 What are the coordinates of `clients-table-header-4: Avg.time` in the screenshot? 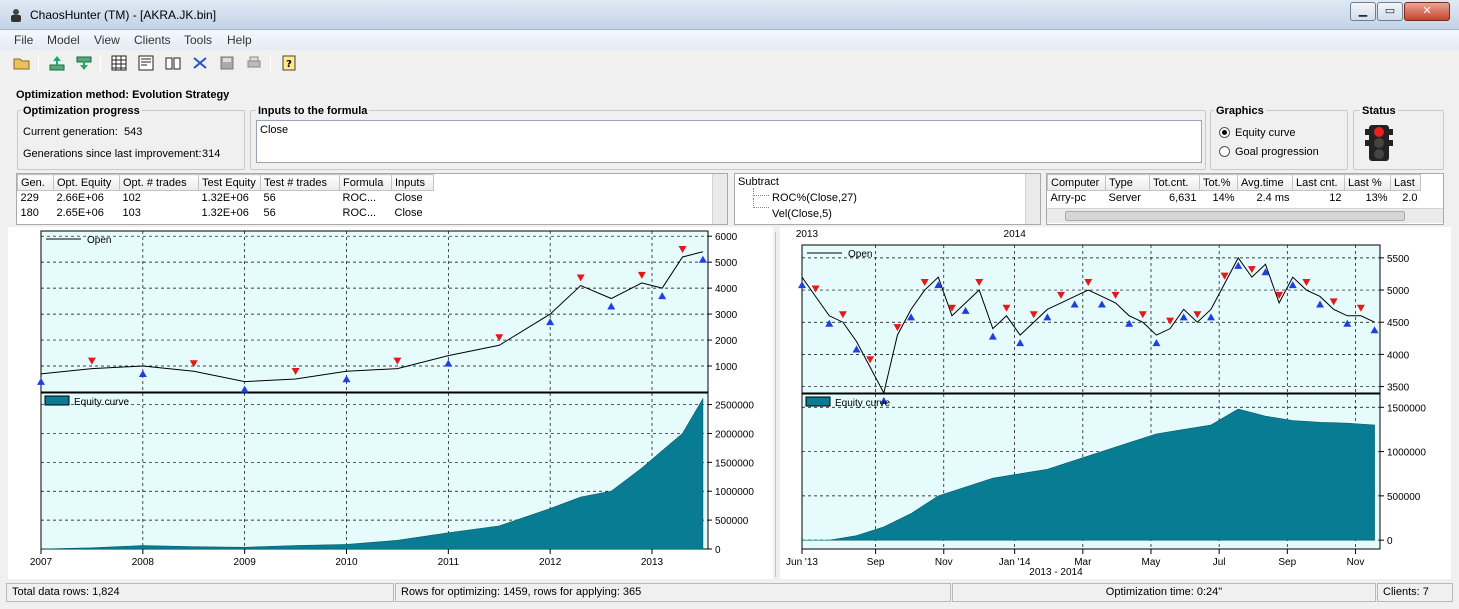 It's located at (1265, 182).